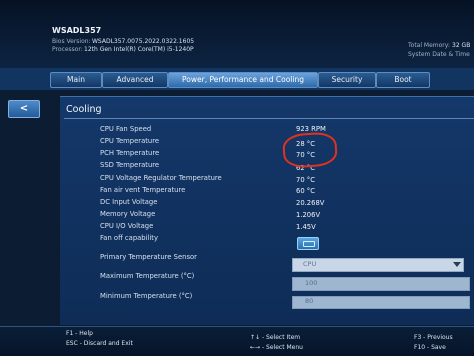 Image resolution: width=474 pixels, height=356 pixels. Describe the element at coordinates (243, 80) in the screenshot. I see `tab-power-performance-cooling: Power, Performance and Cooling` at that location.